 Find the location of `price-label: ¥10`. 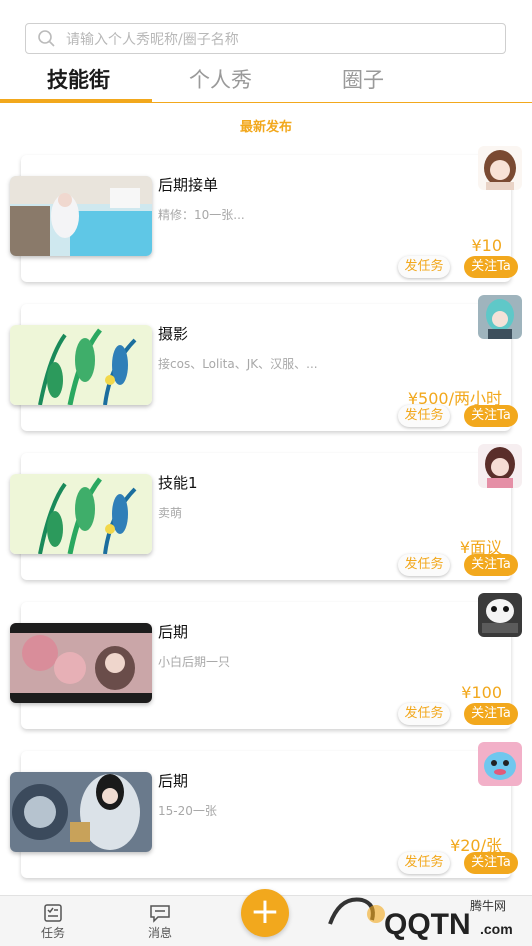

price-label: ¥10 is located at coordinates (486, 245).